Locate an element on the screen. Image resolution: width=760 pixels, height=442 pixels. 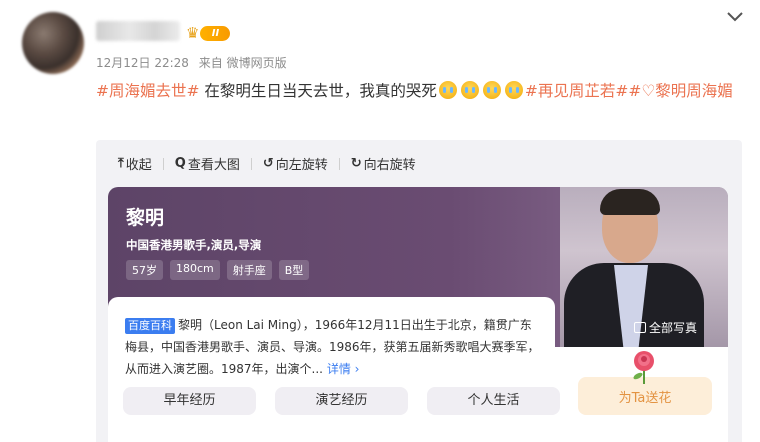
collapse-icon: ⤒ is located at coordinates (121, 163).